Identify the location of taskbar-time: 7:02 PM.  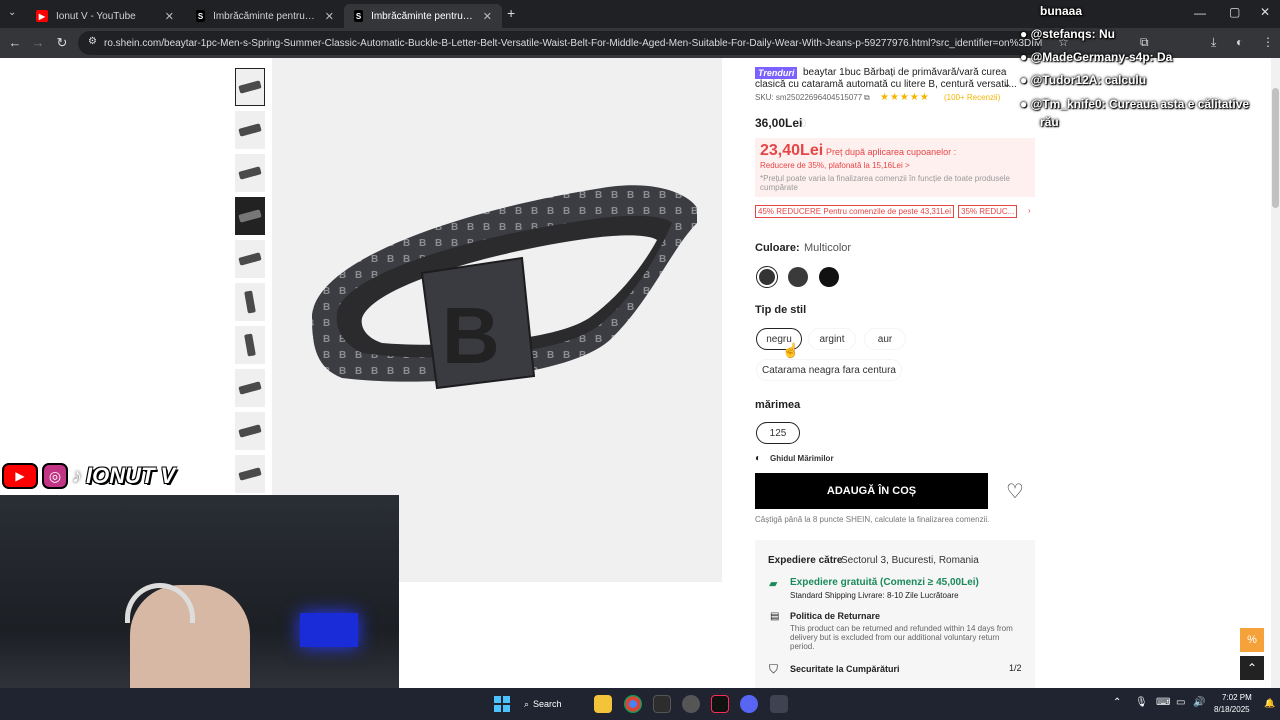
(1237, 697).